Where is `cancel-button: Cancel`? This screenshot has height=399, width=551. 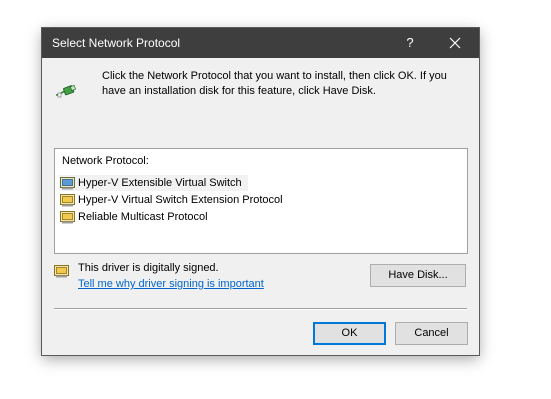
cancel-button: Cancel is located at coordinates (431, 333).